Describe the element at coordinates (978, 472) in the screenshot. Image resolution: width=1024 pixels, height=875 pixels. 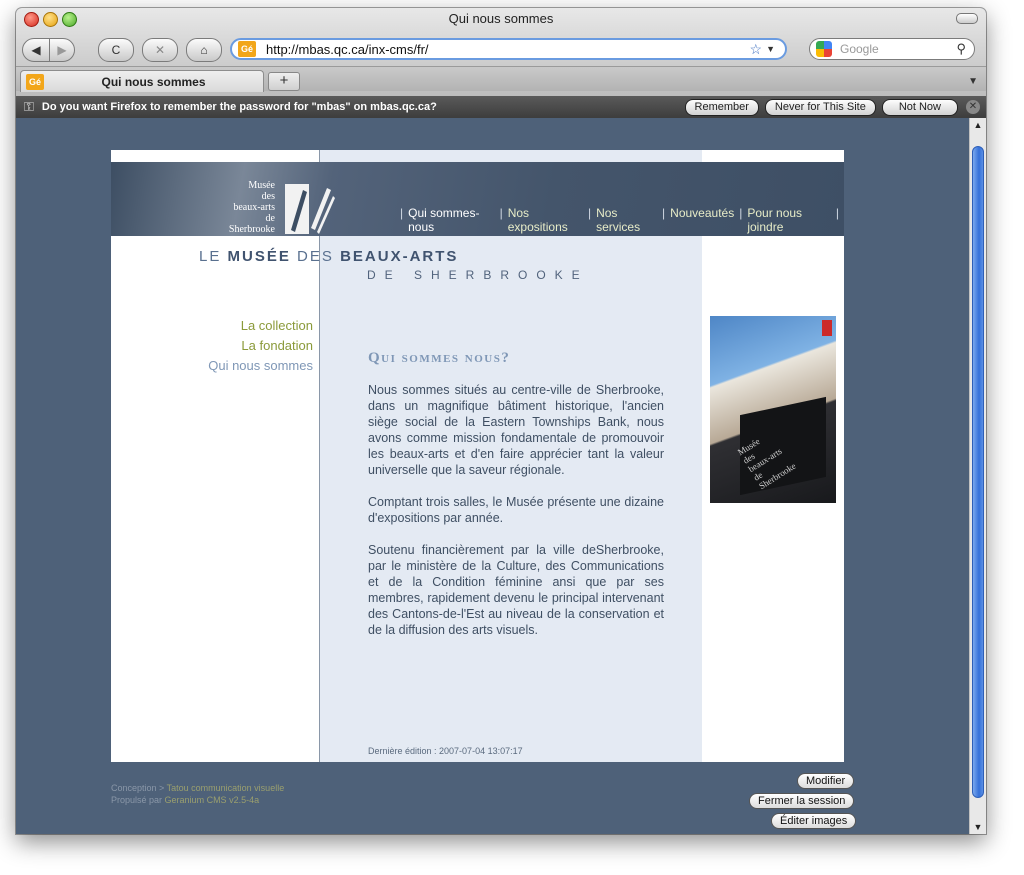
I see `scrollbar-thumb` at that location.